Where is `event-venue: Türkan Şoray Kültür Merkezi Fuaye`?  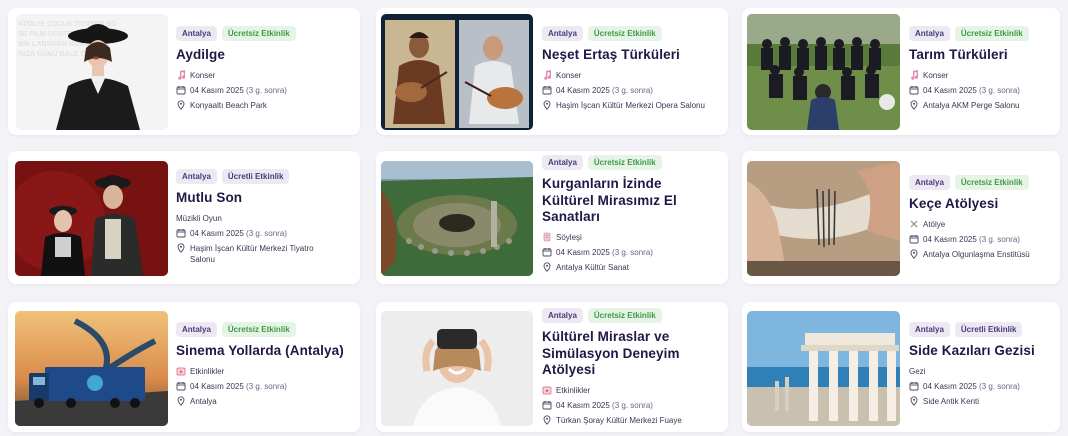
event-venue: Türkan Şoray Kültür Merkezi Fuaye is located at coordinates (619, 420).